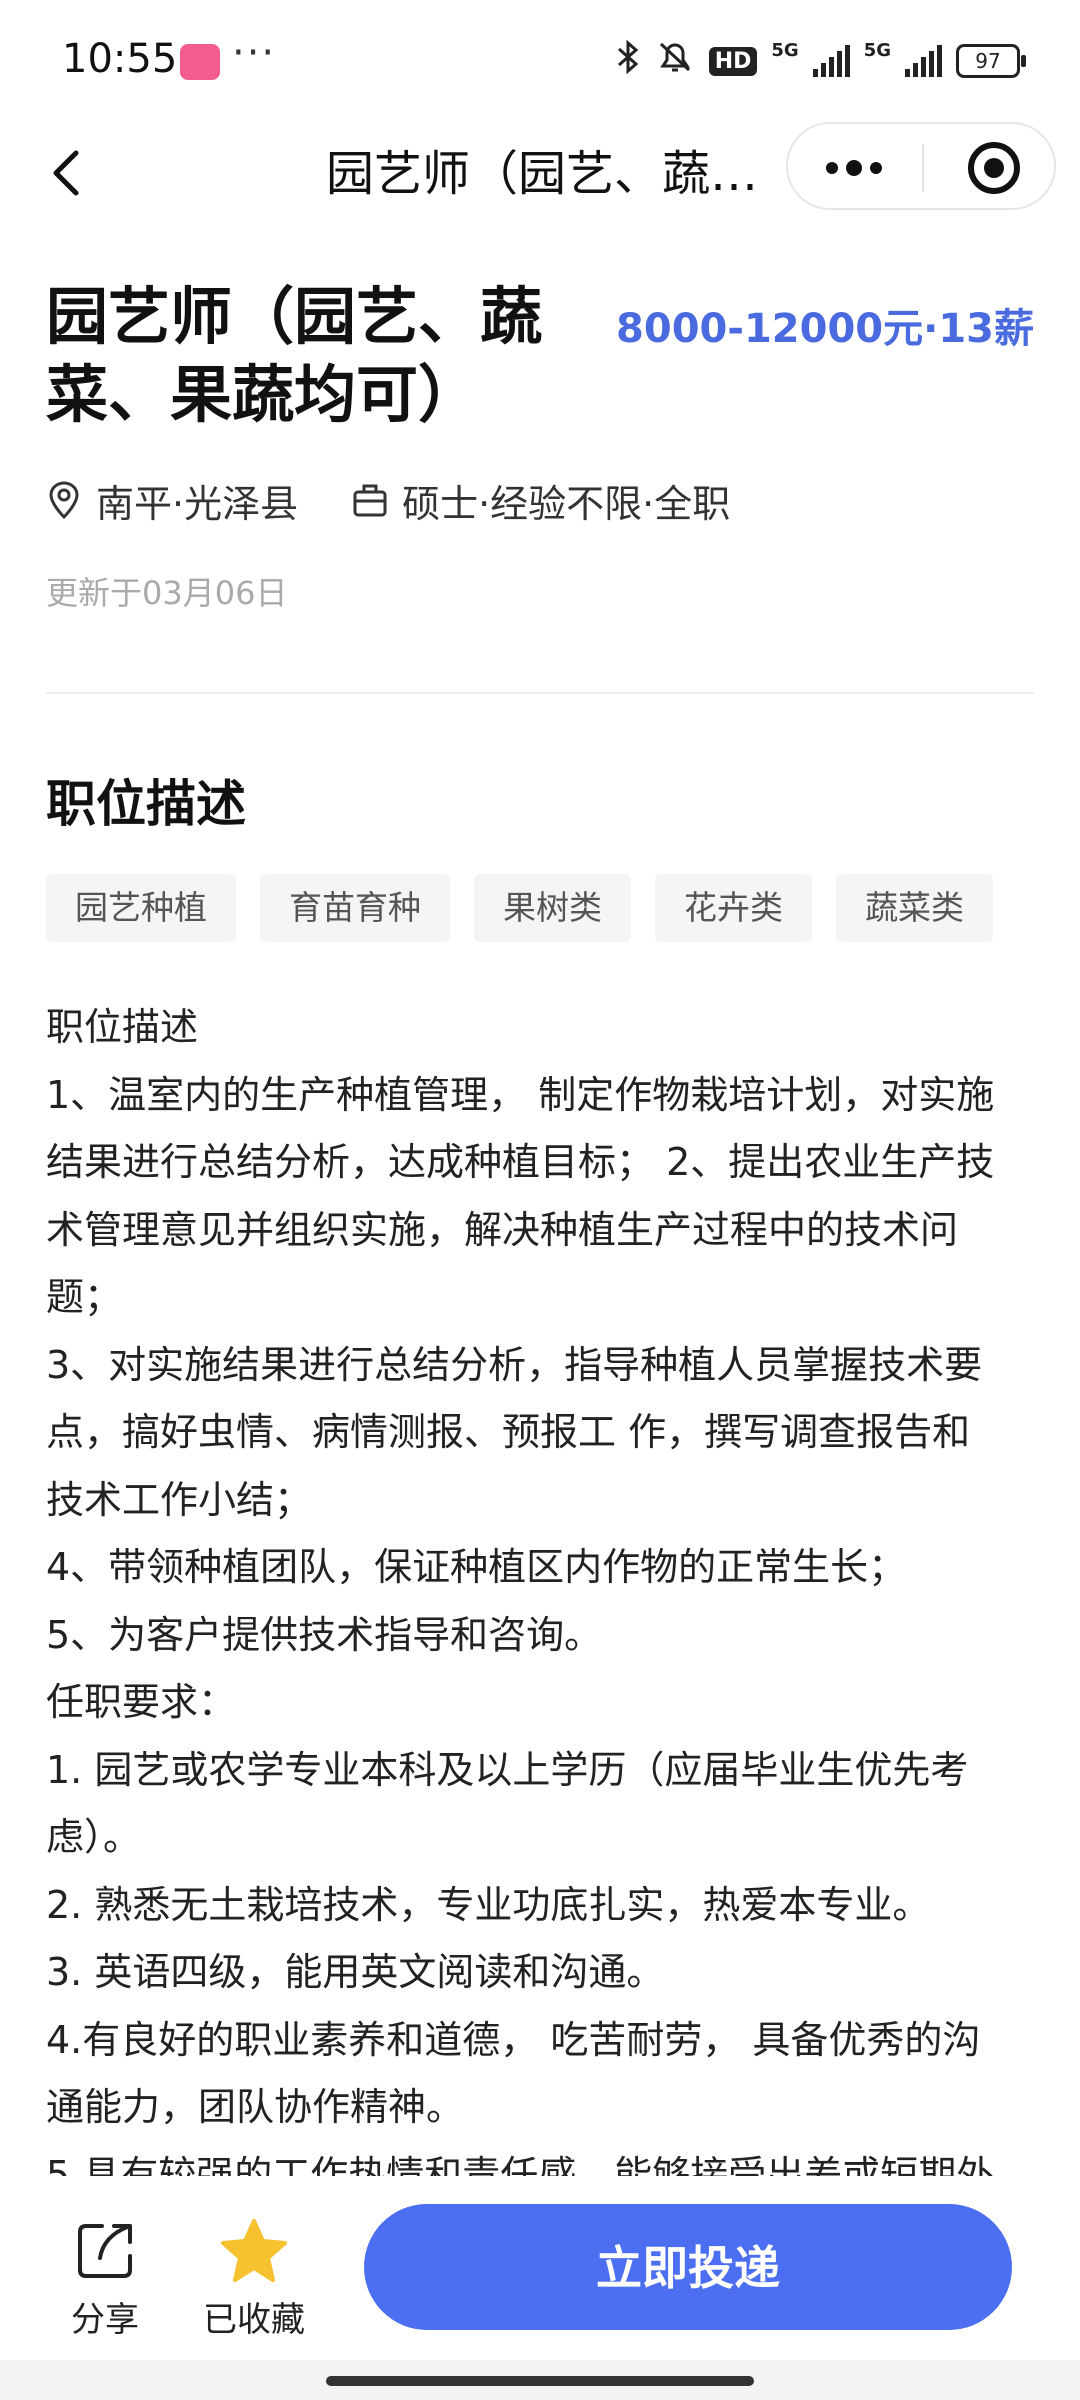 This screenshot has height=2400, width=1080. Describe the element at coordinates (105, 2320) in the screenshot. I see `share-label: 分享` at that location.